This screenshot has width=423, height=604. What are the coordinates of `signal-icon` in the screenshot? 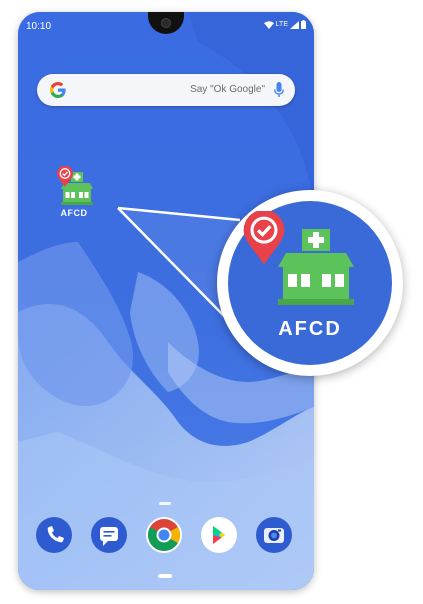 It's located at (294, 24).